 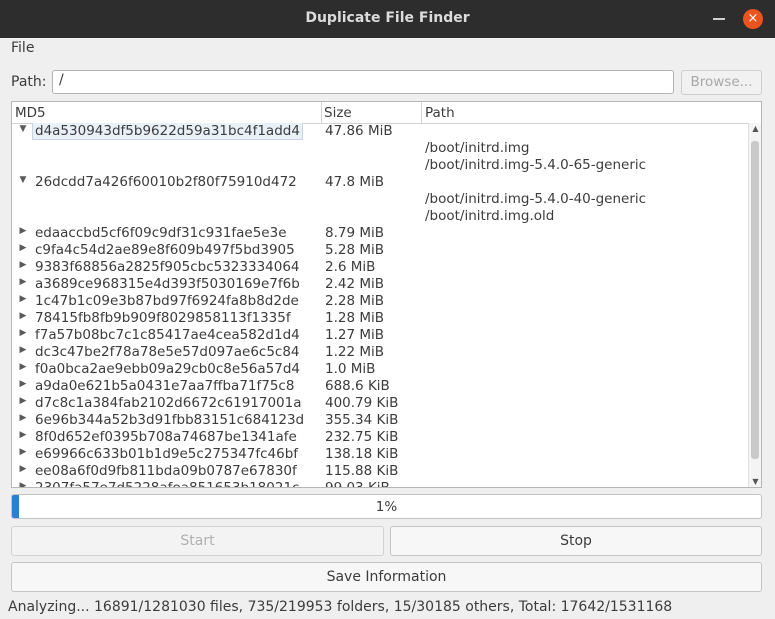 I want to click on tree-child-row: /boot/initrd.img.old, so click(x=379, y=216).